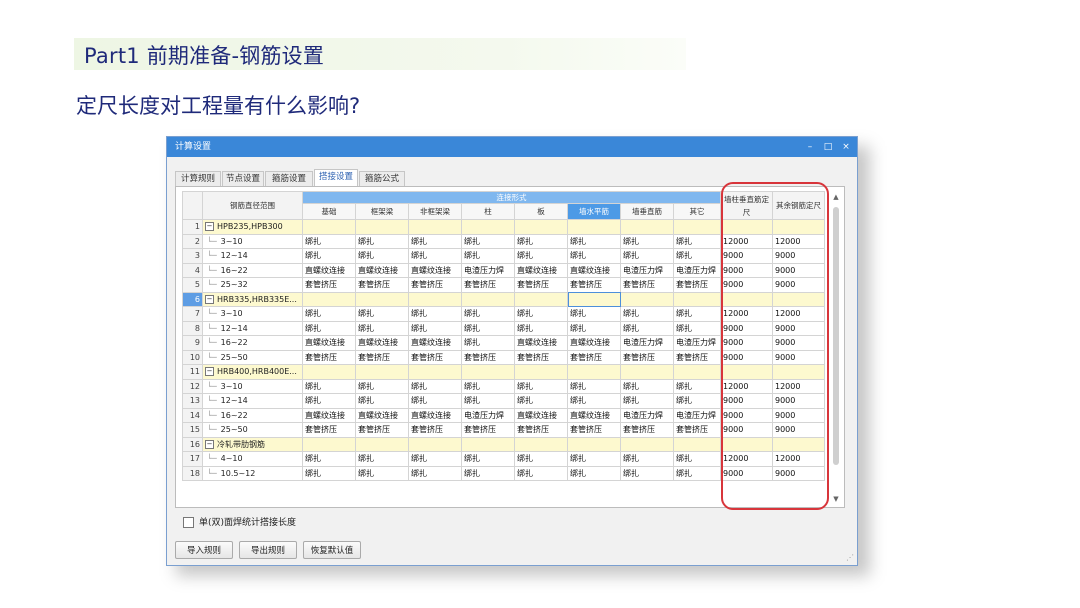 The width and height of the screenshot is (1080, 608). I want to click on resize-grip-icon: ⋰, so click(850, 557).